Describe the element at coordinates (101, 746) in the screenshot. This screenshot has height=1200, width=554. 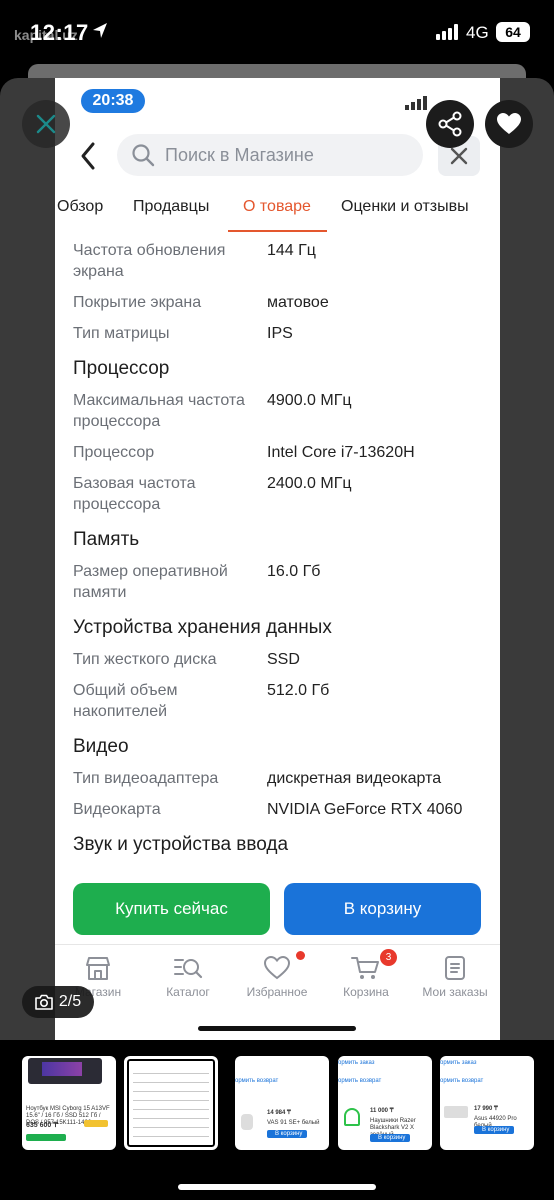
I see `section-title-video: Видео` at that location.